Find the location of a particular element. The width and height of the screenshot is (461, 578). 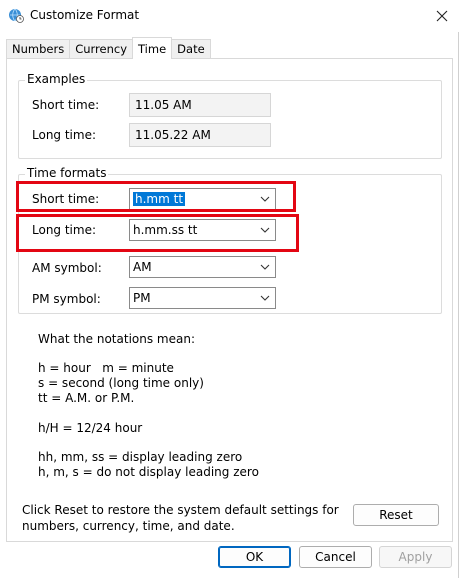

example-short-time-label: Short time: is located at coordinates (66, 105).